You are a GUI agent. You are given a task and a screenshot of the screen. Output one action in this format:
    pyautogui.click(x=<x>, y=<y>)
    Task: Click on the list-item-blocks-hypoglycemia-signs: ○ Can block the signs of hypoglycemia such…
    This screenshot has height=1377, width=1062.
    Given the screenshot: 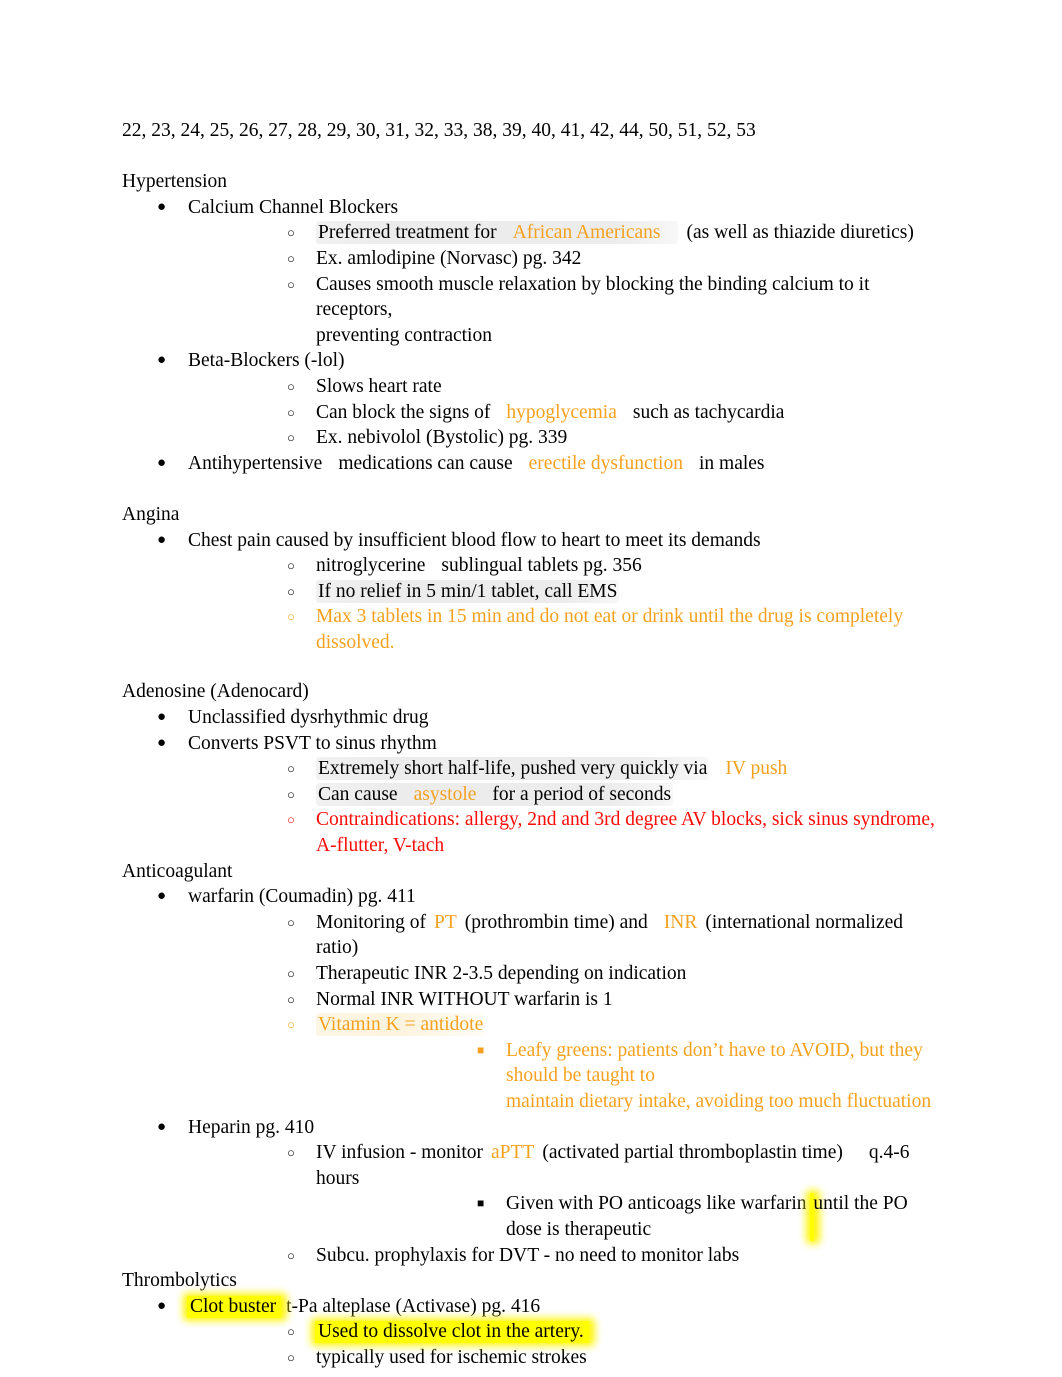 What is the action you would take?
    pyautogui.click(x=565, y=413)
    